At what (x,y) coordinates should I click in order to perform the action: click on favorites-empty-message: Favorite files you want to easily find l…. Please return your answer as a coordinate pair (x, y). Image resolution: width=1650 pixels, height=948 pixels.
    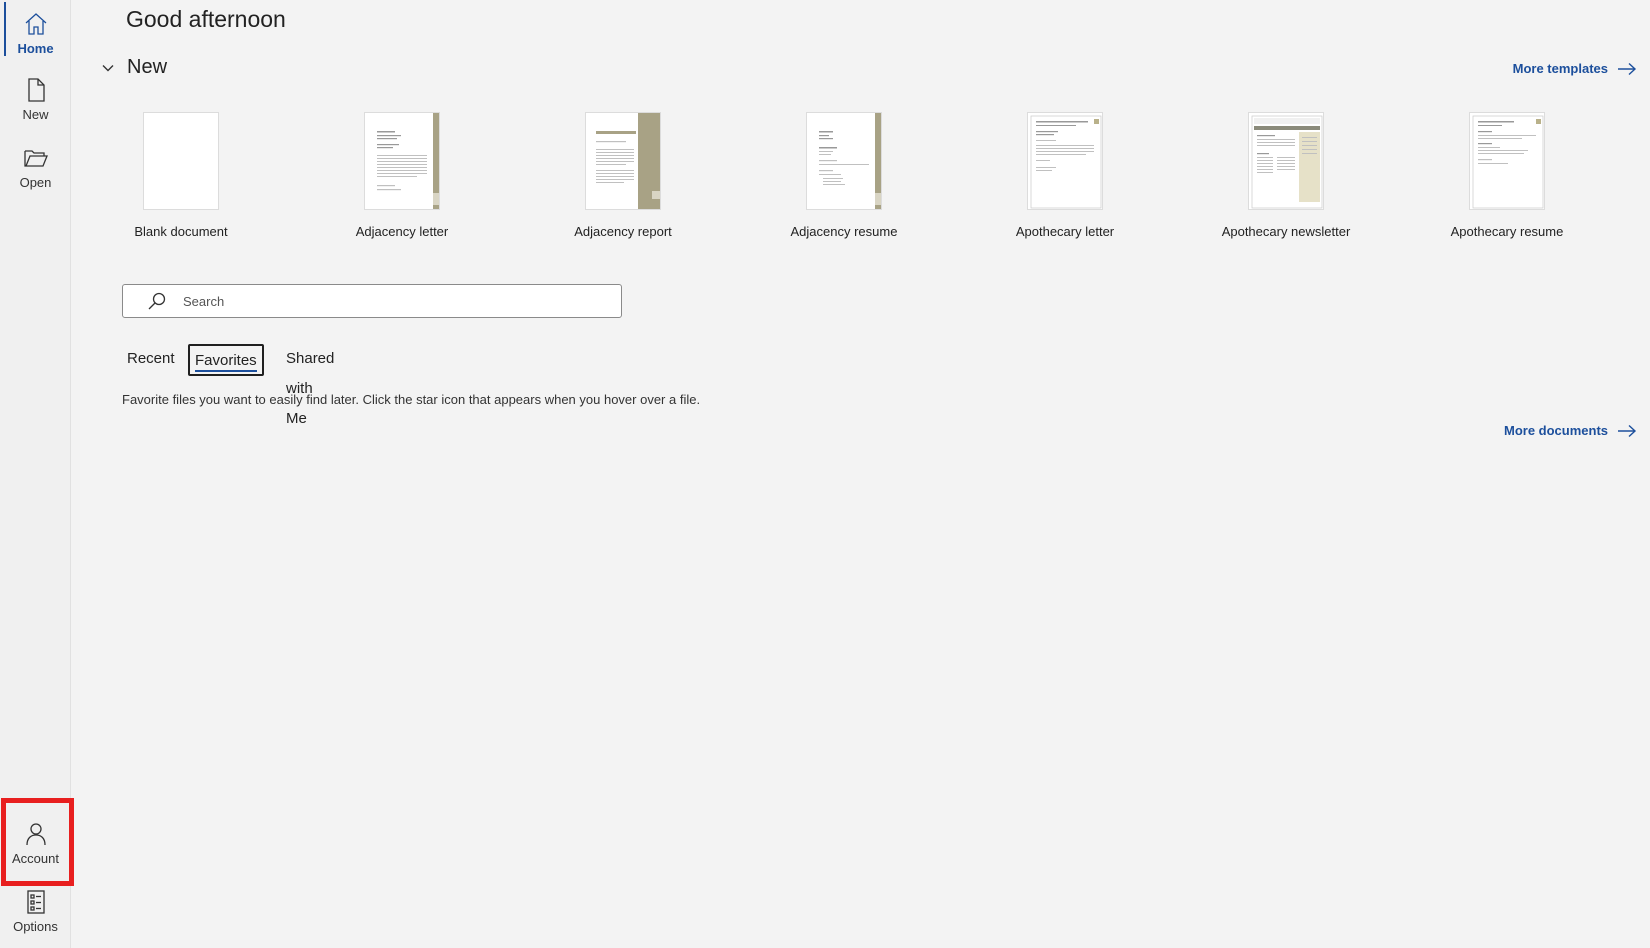
    Looking at the image, I should click on (411, 399).